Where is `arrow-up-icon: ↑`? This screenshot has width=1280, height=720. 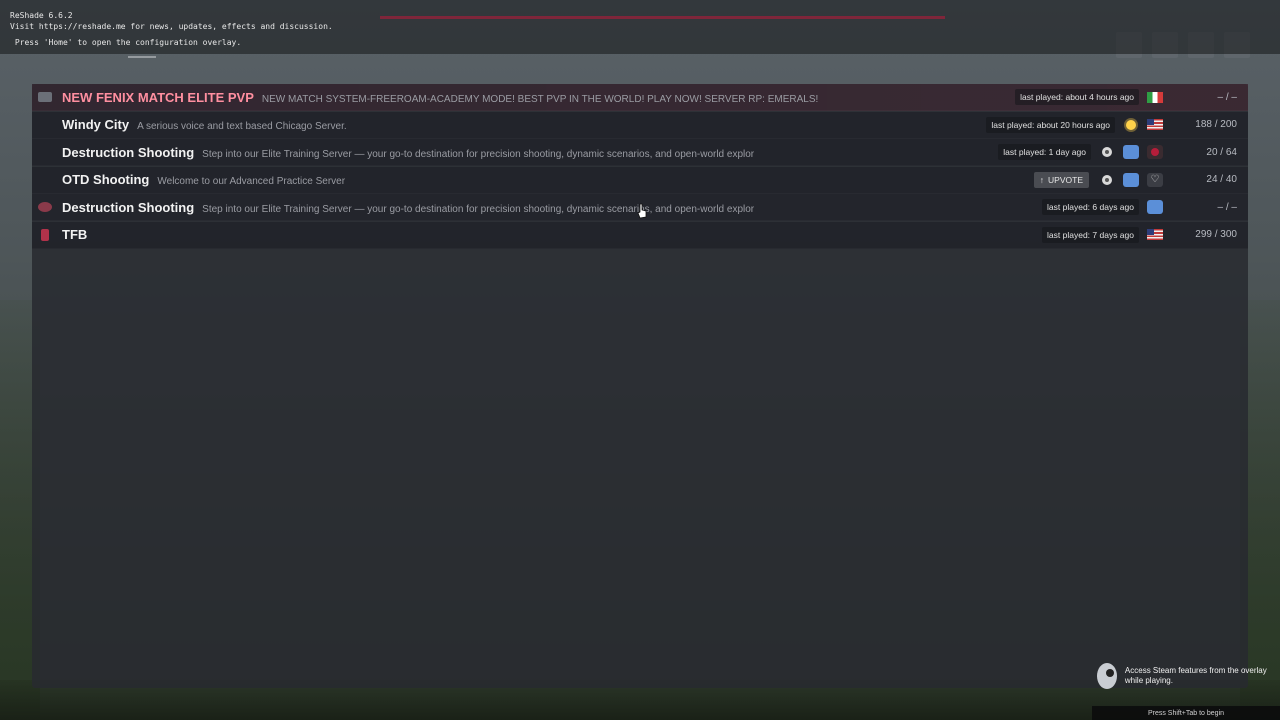
arrow-up-icon: ↑ is located at coordinates (1042, 179).